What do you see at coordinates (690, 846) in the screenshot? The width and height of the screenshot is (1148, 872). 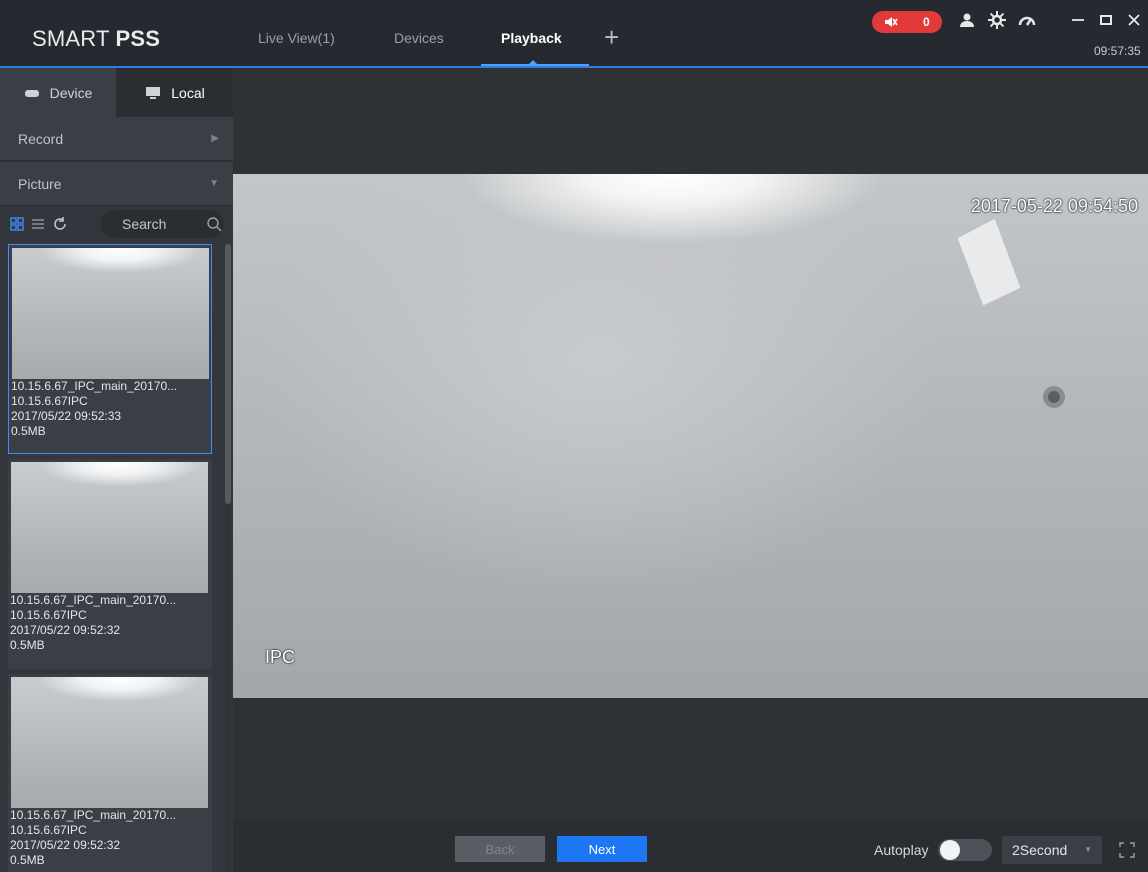 I see `playback-controls: Back Next Autoplay 2Second ▼` at bounding box center [690, 846].